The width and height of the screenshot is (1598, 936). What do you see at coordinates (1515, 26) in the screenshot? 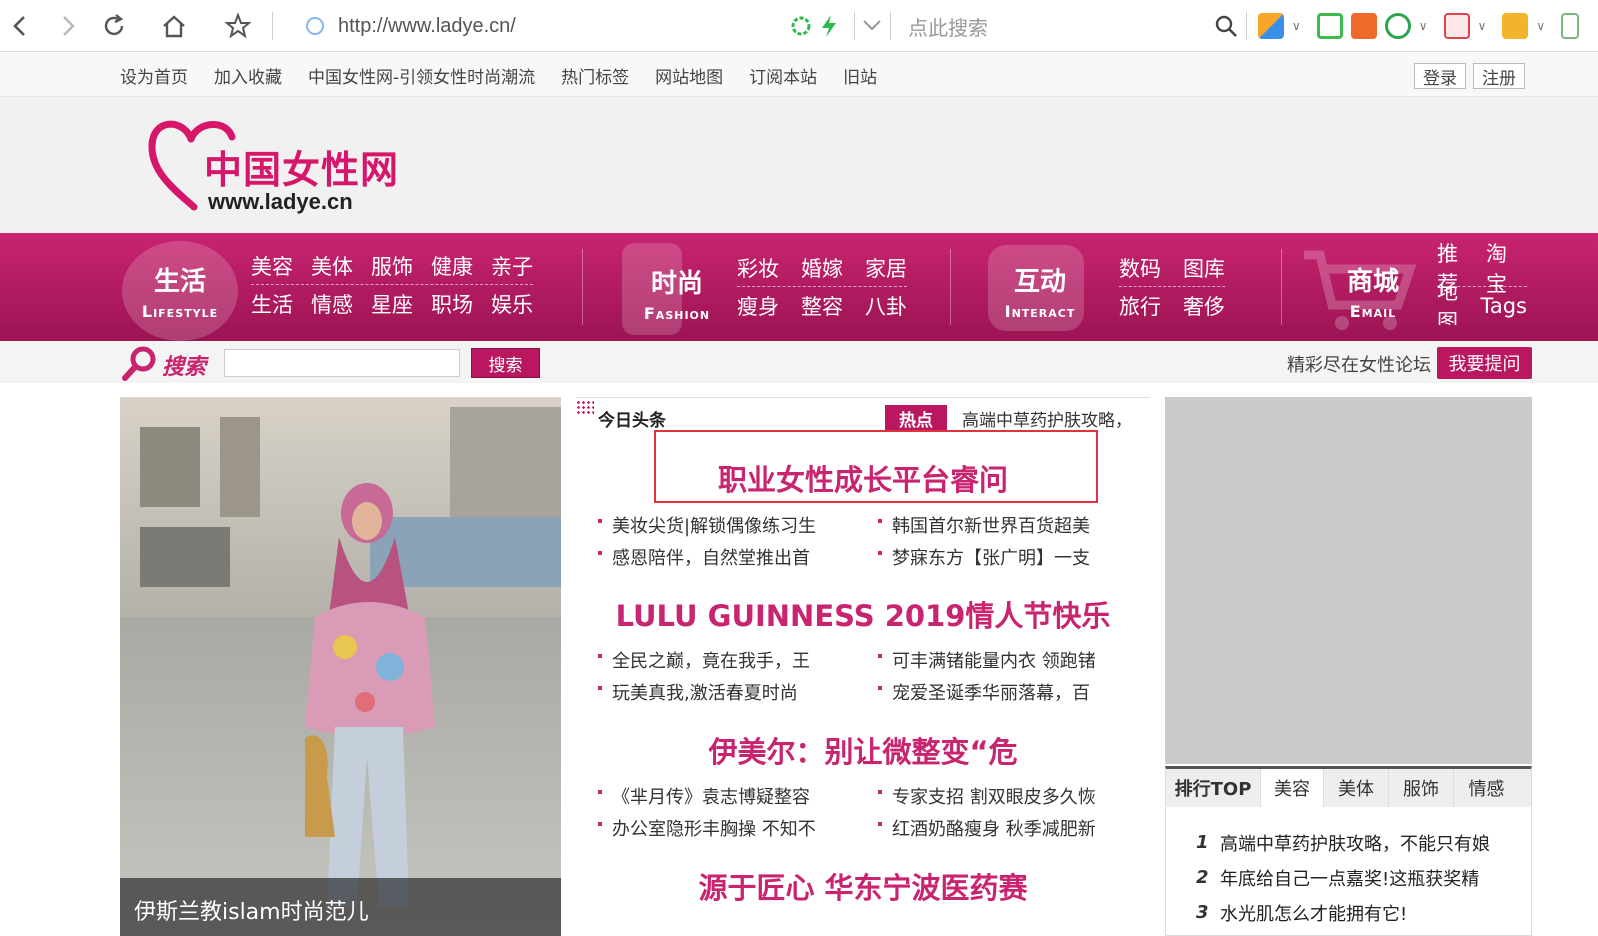
I see `profile-icon` at bounding box center [1515, 26].